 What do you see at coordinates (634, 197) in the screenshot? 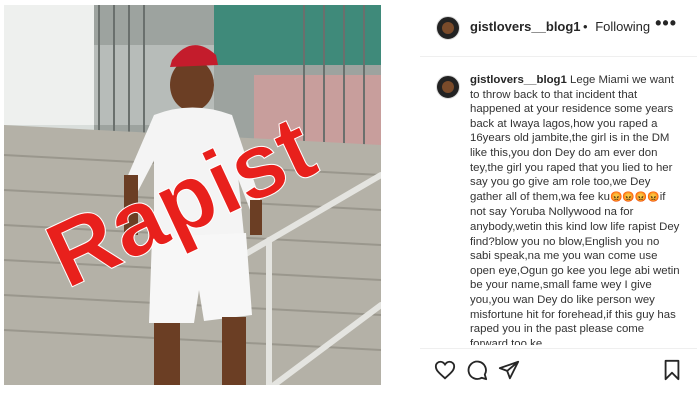
I see `angry-emoji: 😡😡😡😡` at bounding box center [634, 197].